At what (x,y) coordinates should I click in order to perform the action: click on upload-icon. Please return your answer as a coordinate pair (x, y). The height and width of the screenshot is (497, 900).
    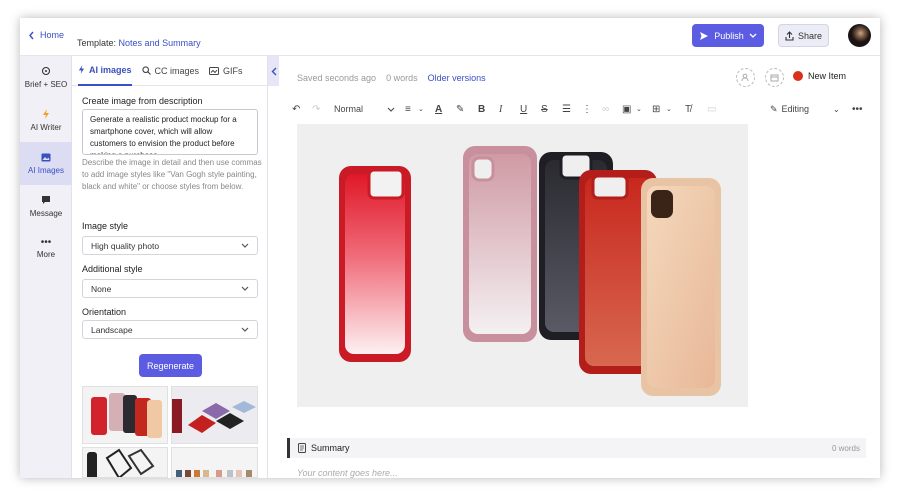
    Looking at the image, I should click on (789, 35).